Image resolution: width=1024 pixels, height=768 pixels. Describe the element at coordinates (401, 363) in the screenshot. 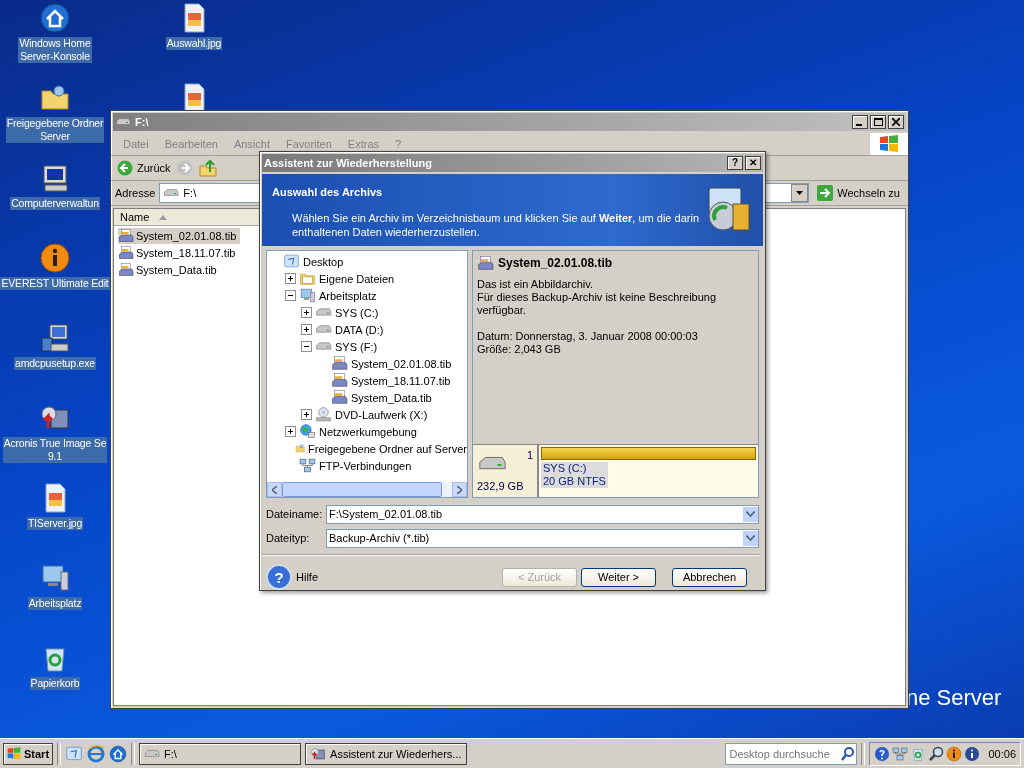

I see `tree-item: System_02.01.08.tib` at that location.